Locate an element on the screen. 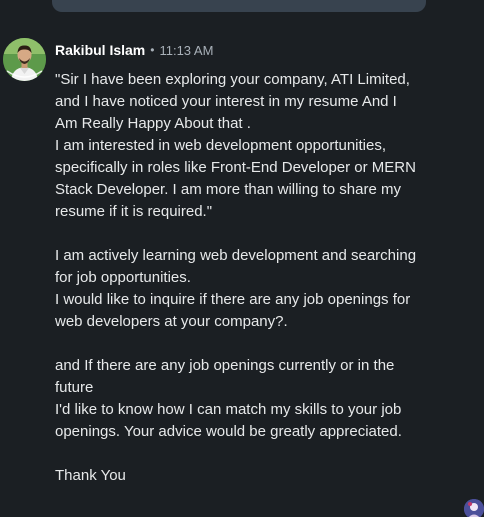 Image resolution: width=484 pixels, height=517 pixels. profile-photo-icon is located at coordinates (24, 59).